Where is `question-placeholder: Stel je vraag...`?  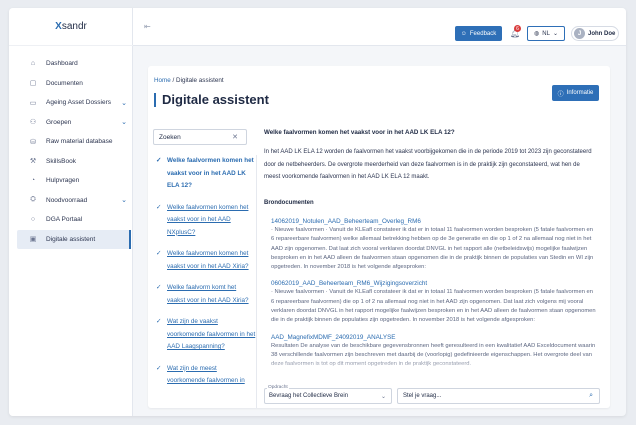 question-placeholder: Stel je vraag... is located at coordinates (422, 396).